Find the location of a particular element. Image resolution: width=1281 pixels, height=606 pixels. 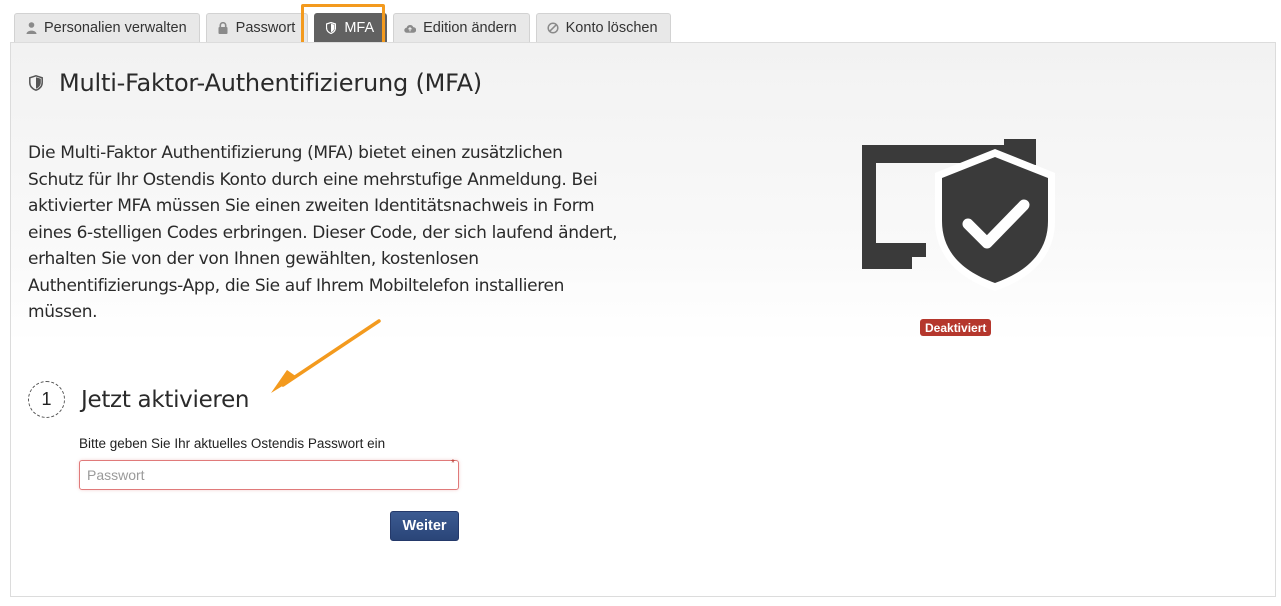

lock-icon is located at coordinates (223, 28).